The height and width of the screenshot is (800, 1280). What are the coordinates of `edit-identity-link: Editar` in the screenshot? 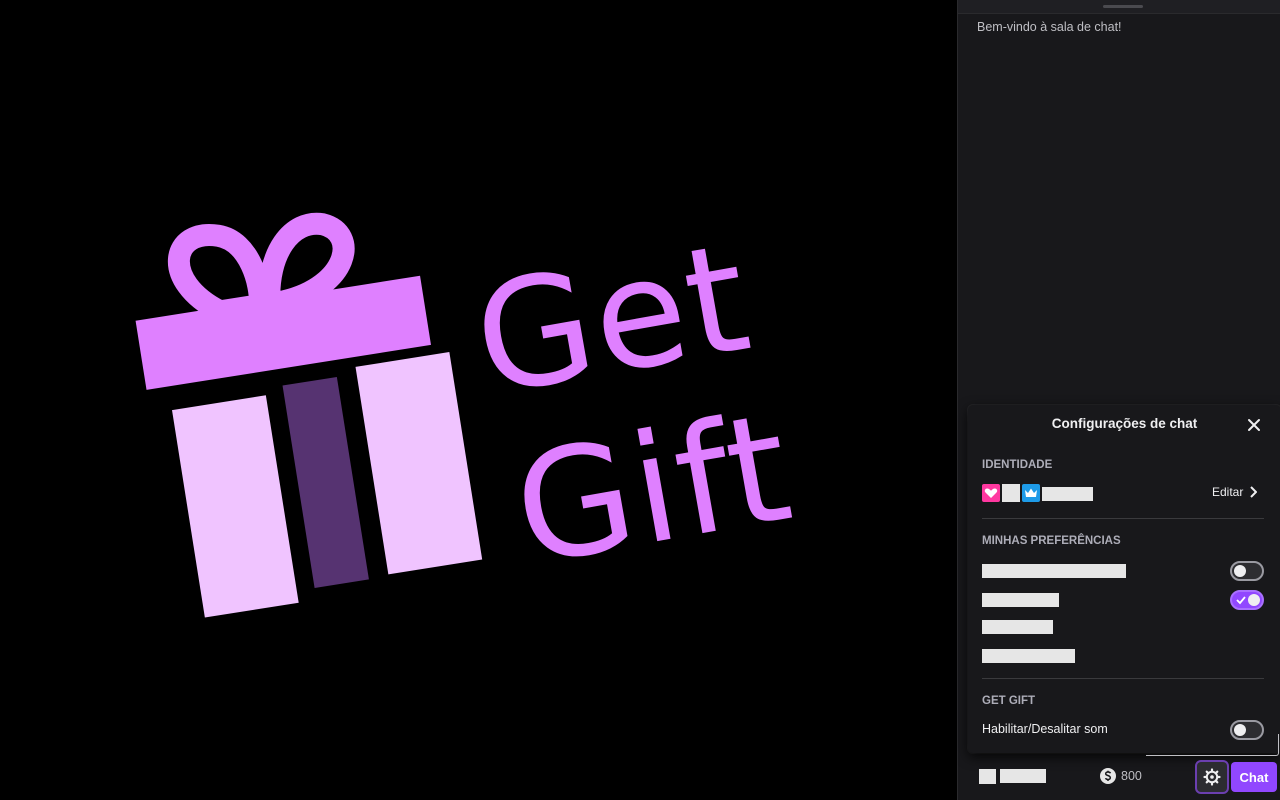 It's located at (1235, 492).